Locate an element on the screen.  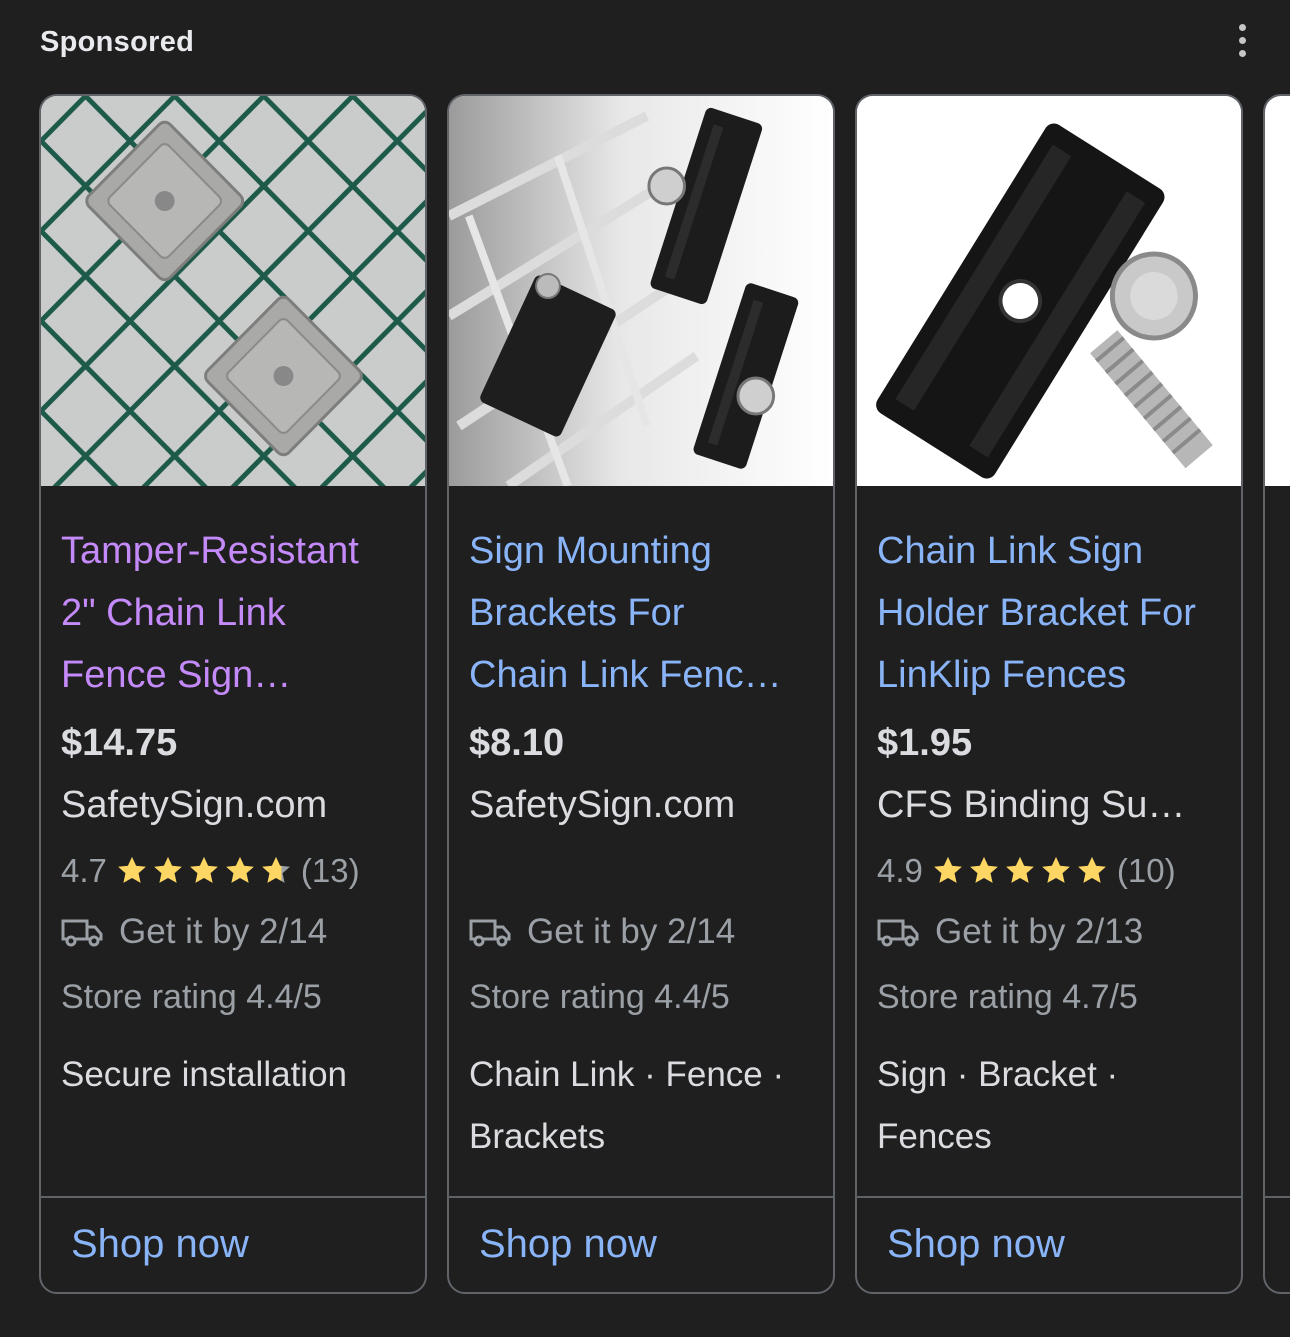
delivery-info: Get it by 2/13 is located at coordinates (1010, 932).